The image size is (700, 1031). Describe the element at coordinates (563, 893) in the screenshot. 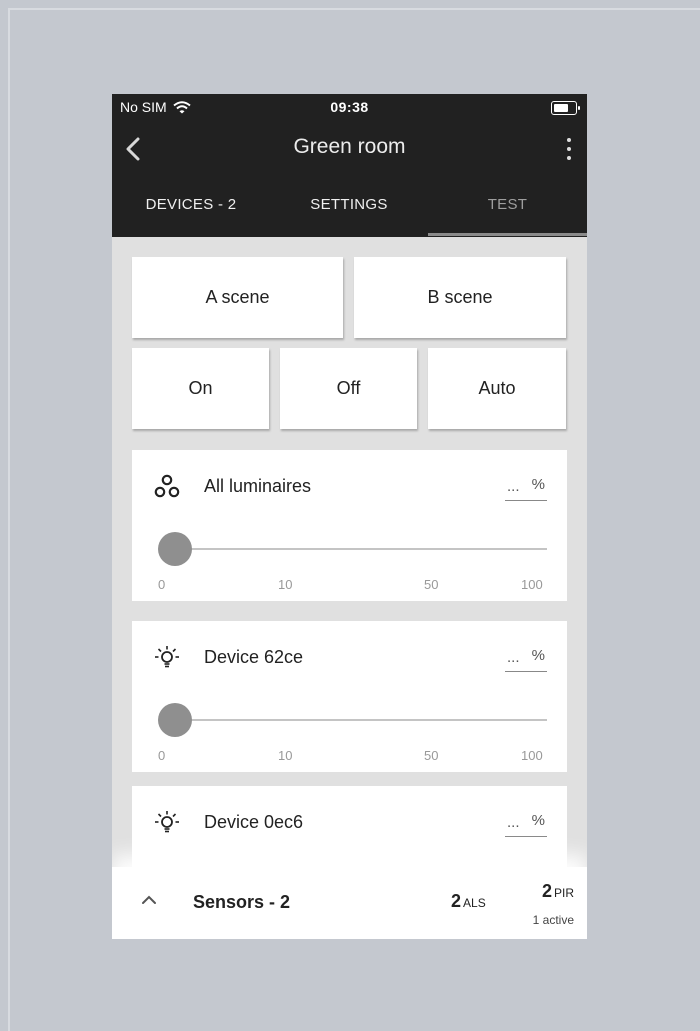

I see `pir-unit: PIR` at that location.